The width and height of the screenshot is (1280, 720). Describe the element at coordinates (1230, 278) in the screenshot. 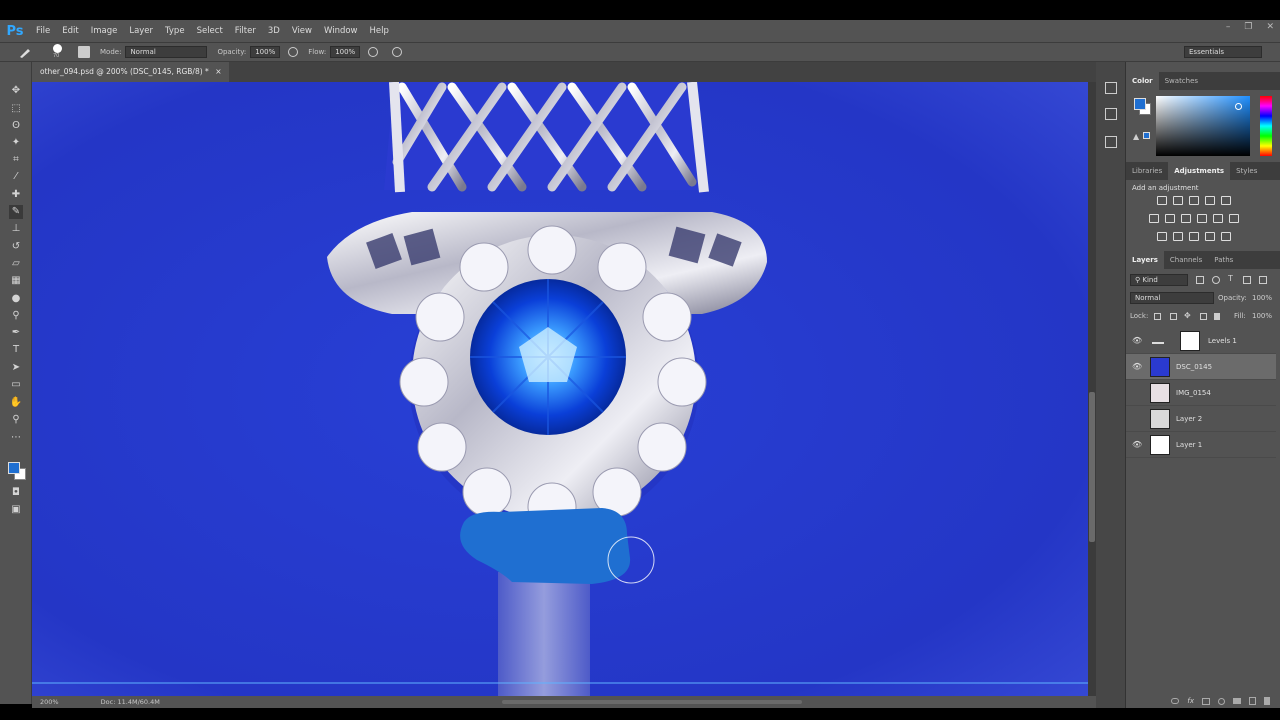

I see `filter-type-icon: T` at that location.